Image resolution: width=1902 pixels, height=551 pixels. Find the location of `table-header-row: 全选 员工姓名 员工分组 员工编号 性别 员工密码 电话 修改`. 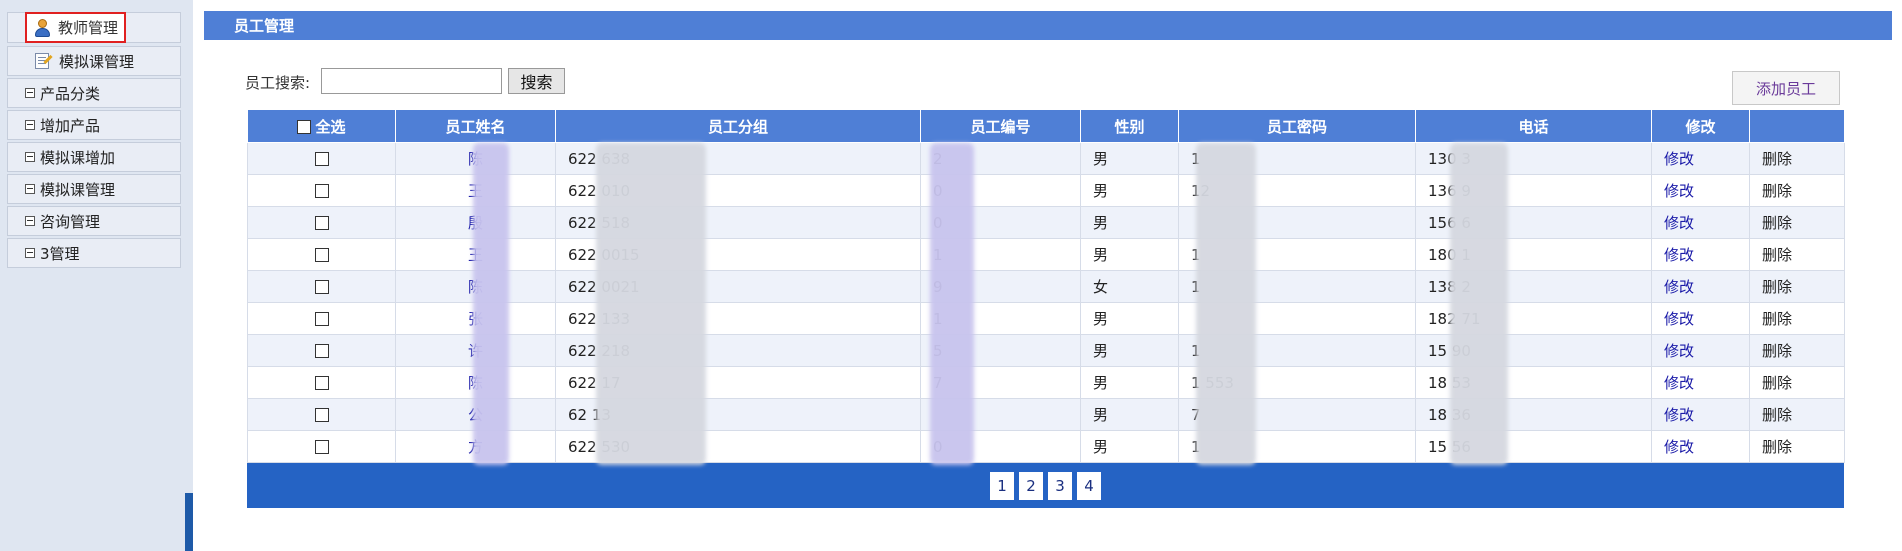

table-header-row: 全选 员工姓名 员工分组 员工编号 性别 员工密码 电话 修改 is located at coordinates (1046, 126).